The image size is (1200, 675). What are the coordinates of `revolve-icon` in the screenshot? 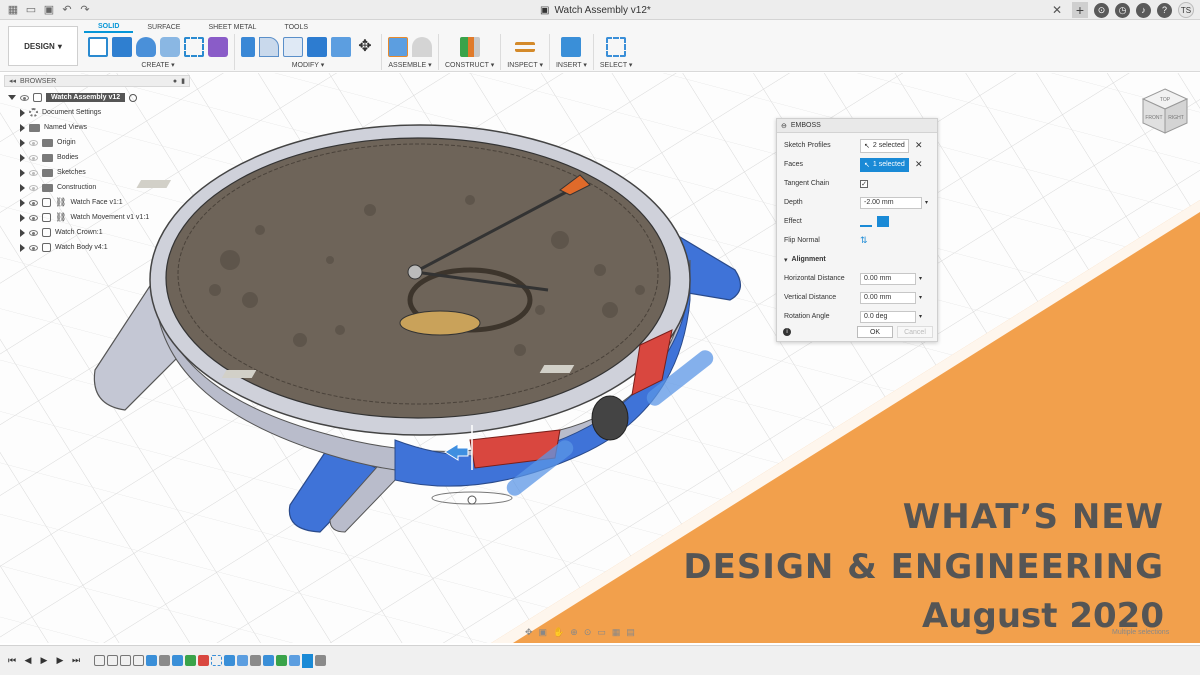 It's located at (146, 47).